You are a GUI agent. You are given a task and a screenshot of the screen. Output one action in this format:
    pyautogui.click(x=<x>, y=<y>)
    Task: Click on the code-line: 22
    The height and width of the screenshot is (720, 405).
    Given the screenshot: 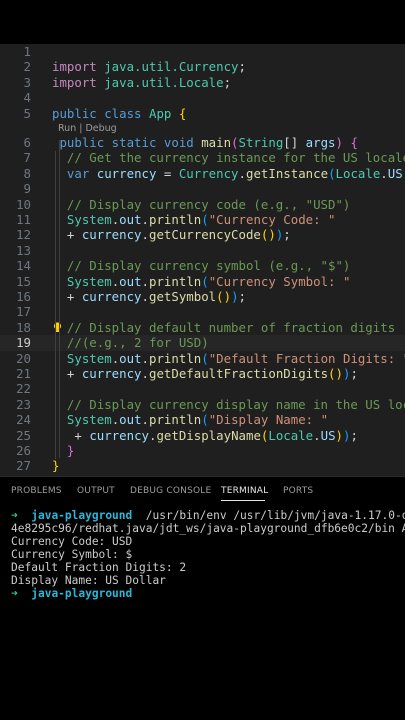 What is the action you would take?
    pyautogui.click(x=202, y=388)
    